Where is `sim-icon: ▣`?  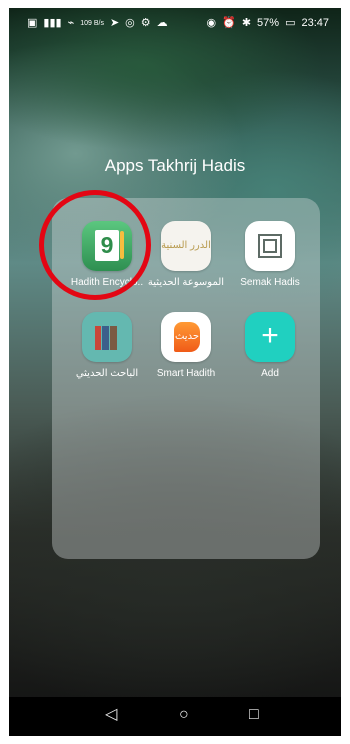 sim-icon: ▣ is located at coordinates (32, 23).